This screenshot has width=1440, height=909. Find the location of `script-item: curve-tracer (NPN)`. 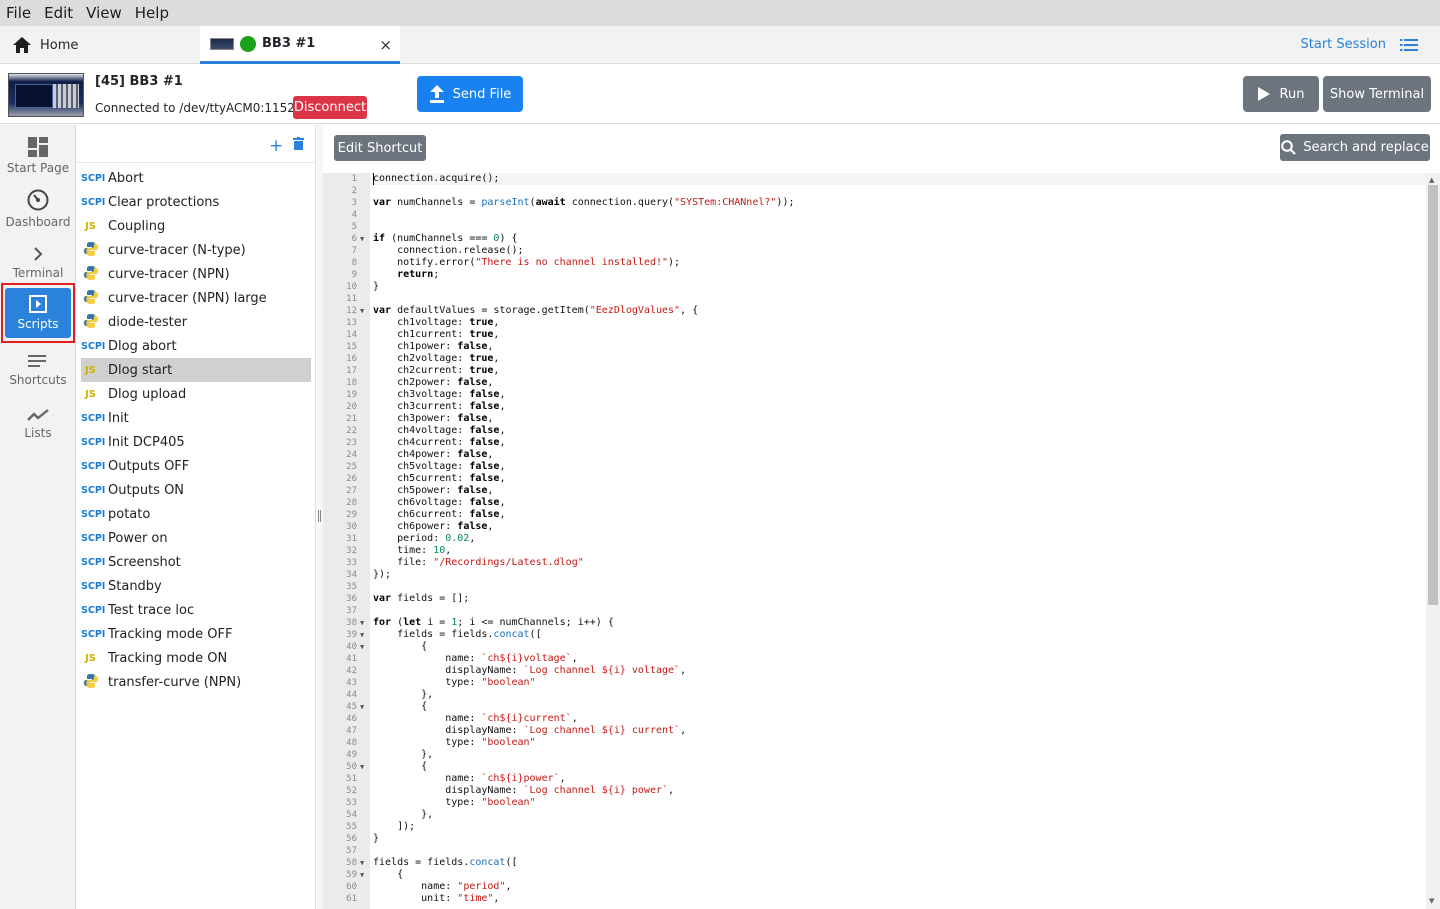

script-item: curve-tracer (NPN) is located at coordinates (196, 274).